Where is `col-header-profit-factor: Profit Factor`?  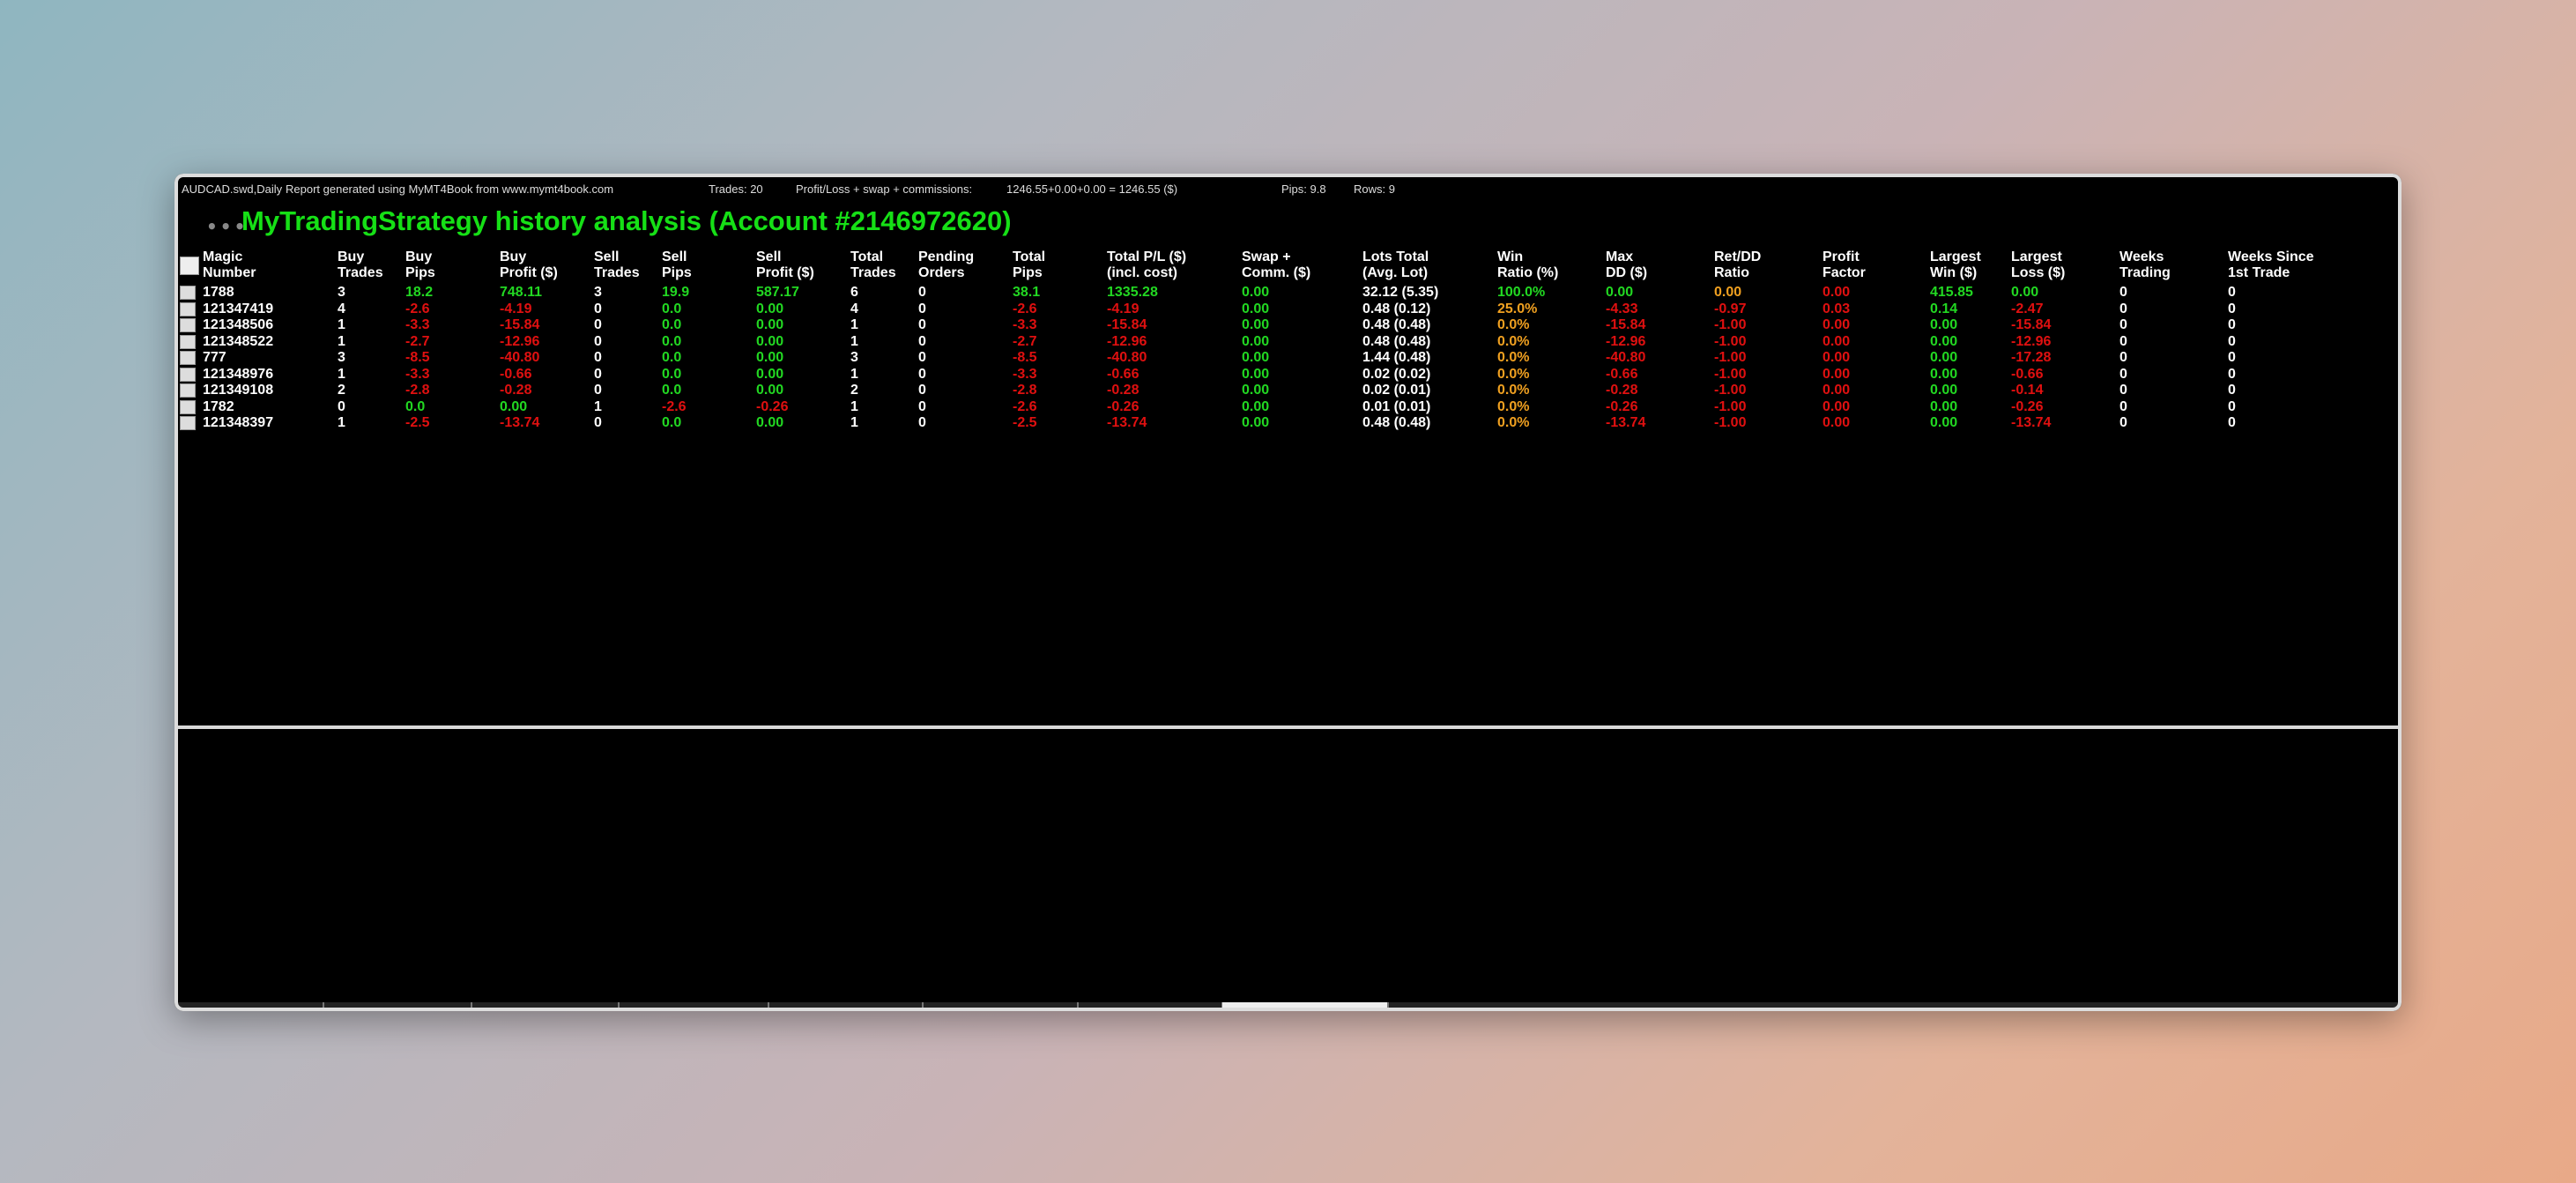 col-header-profit-factor: Profit Factor is located at coordinates (1876, 267).